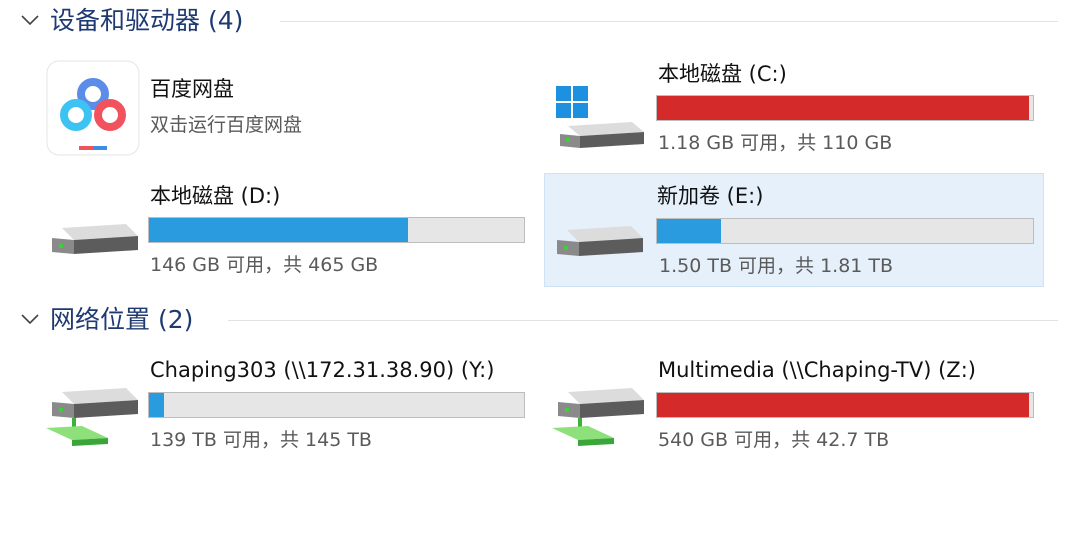 The image size is (1070, 538). I want to click on usage-bar-z, so click(845, 405).